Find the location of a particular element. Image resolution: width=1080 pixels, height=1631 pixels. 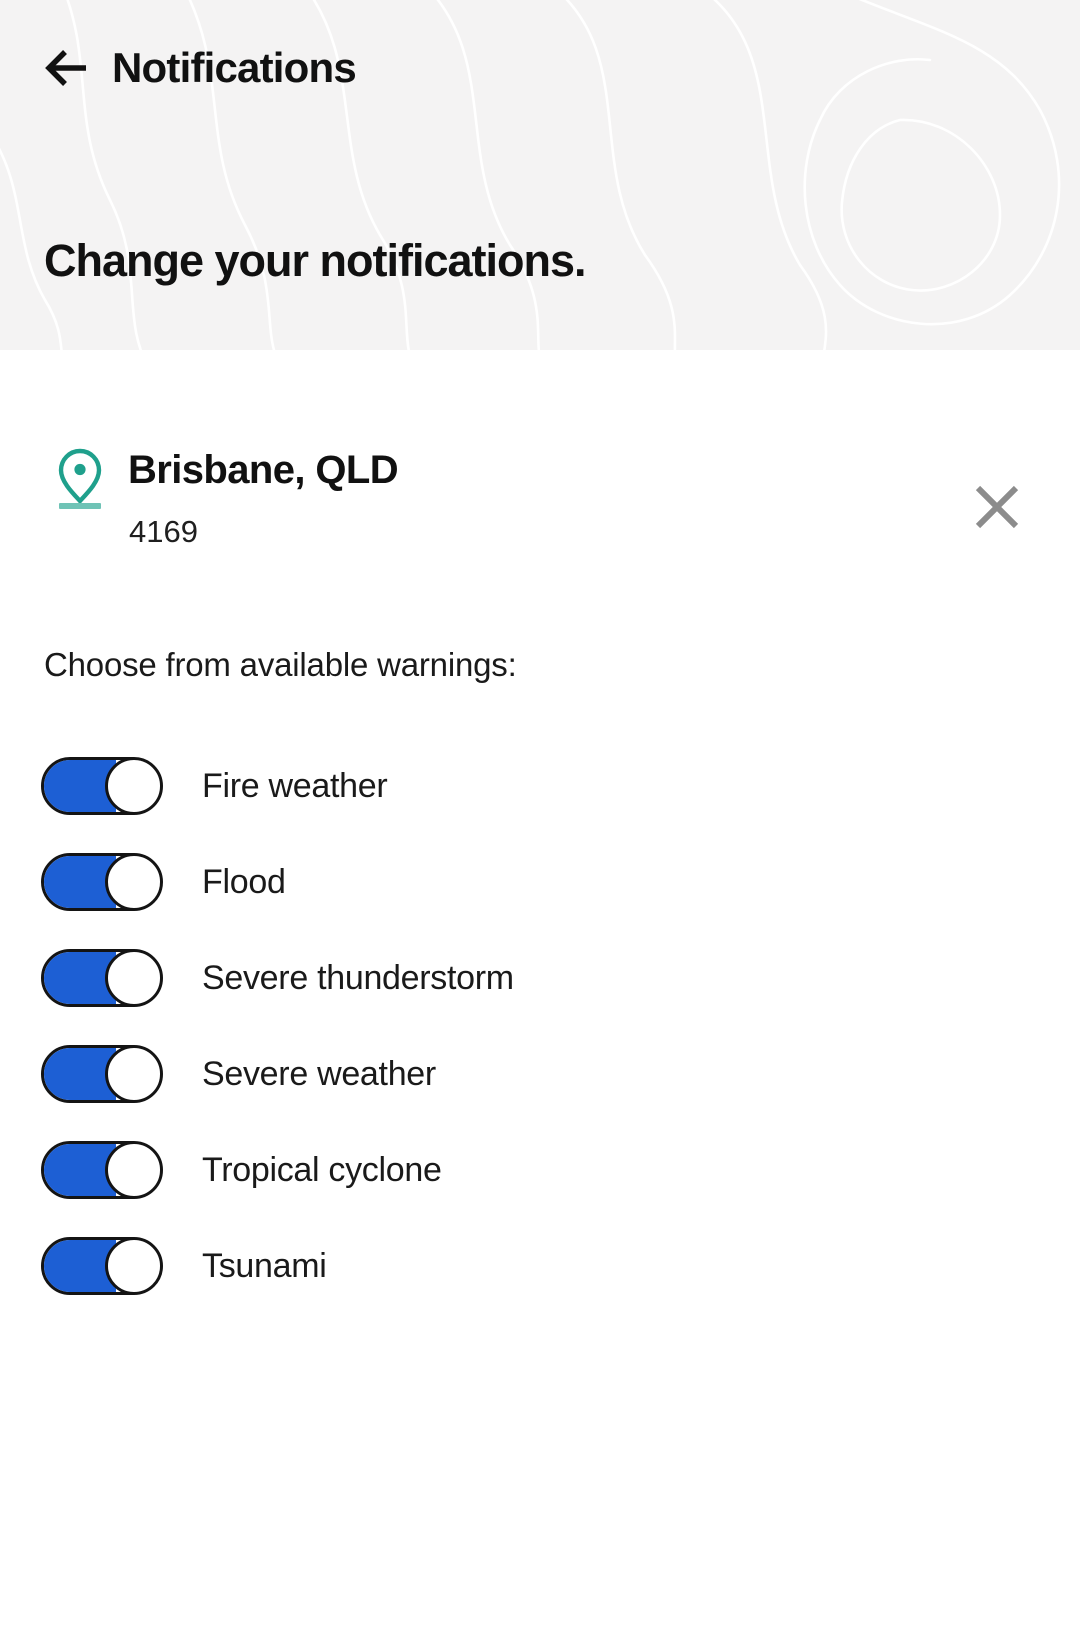

toggle-fire-weather is located at coordinates (102, 786).